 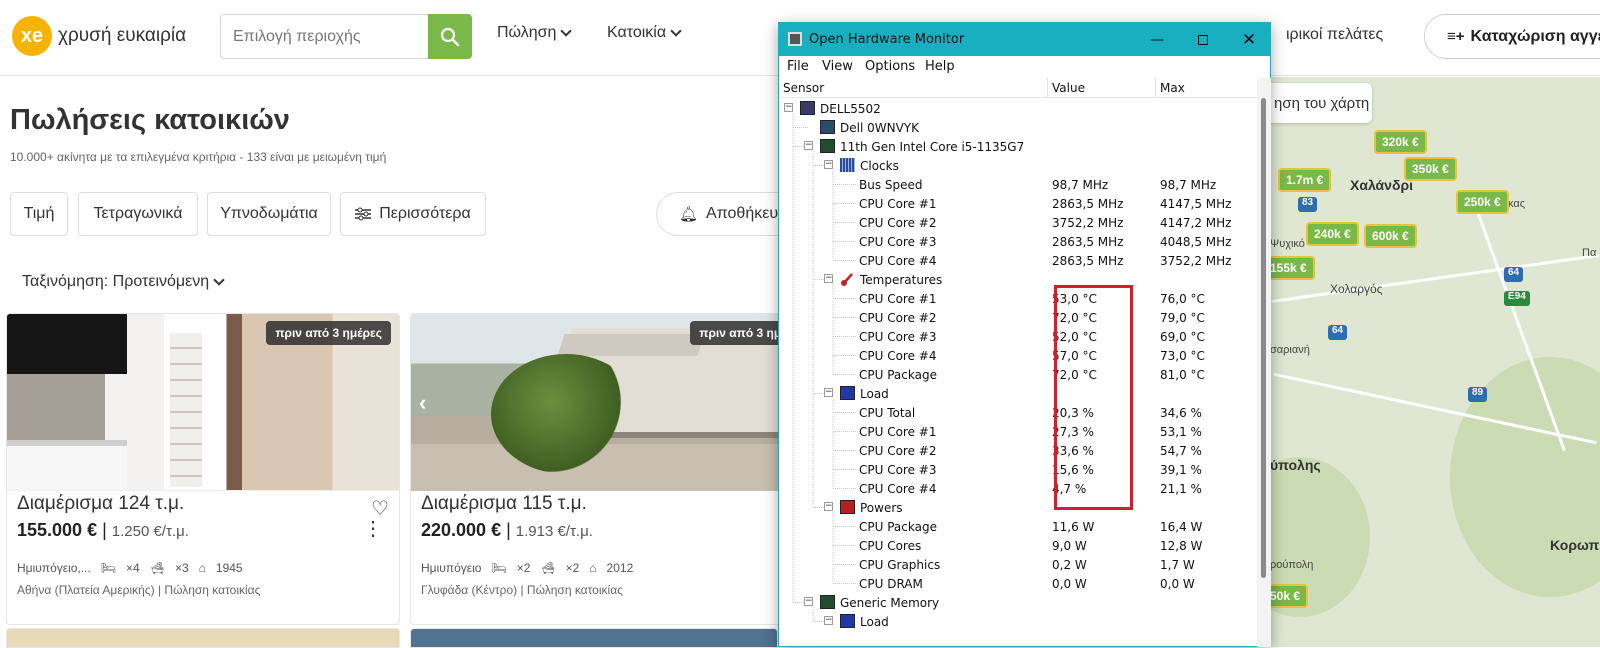 What do you see at coordinates (57, 530) in the screenshot?
I see `listing-price: 155.000 €` at bounding box center [57, 530].